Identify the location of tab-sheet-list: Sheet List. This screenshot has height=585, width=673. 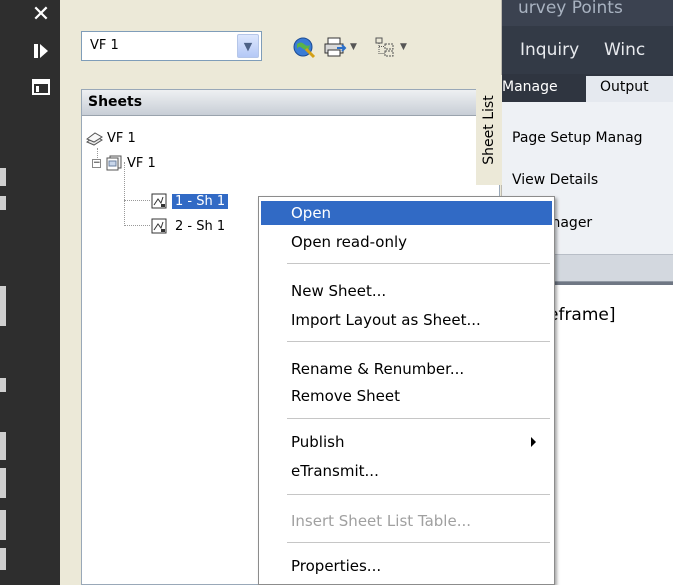
(489, 130).